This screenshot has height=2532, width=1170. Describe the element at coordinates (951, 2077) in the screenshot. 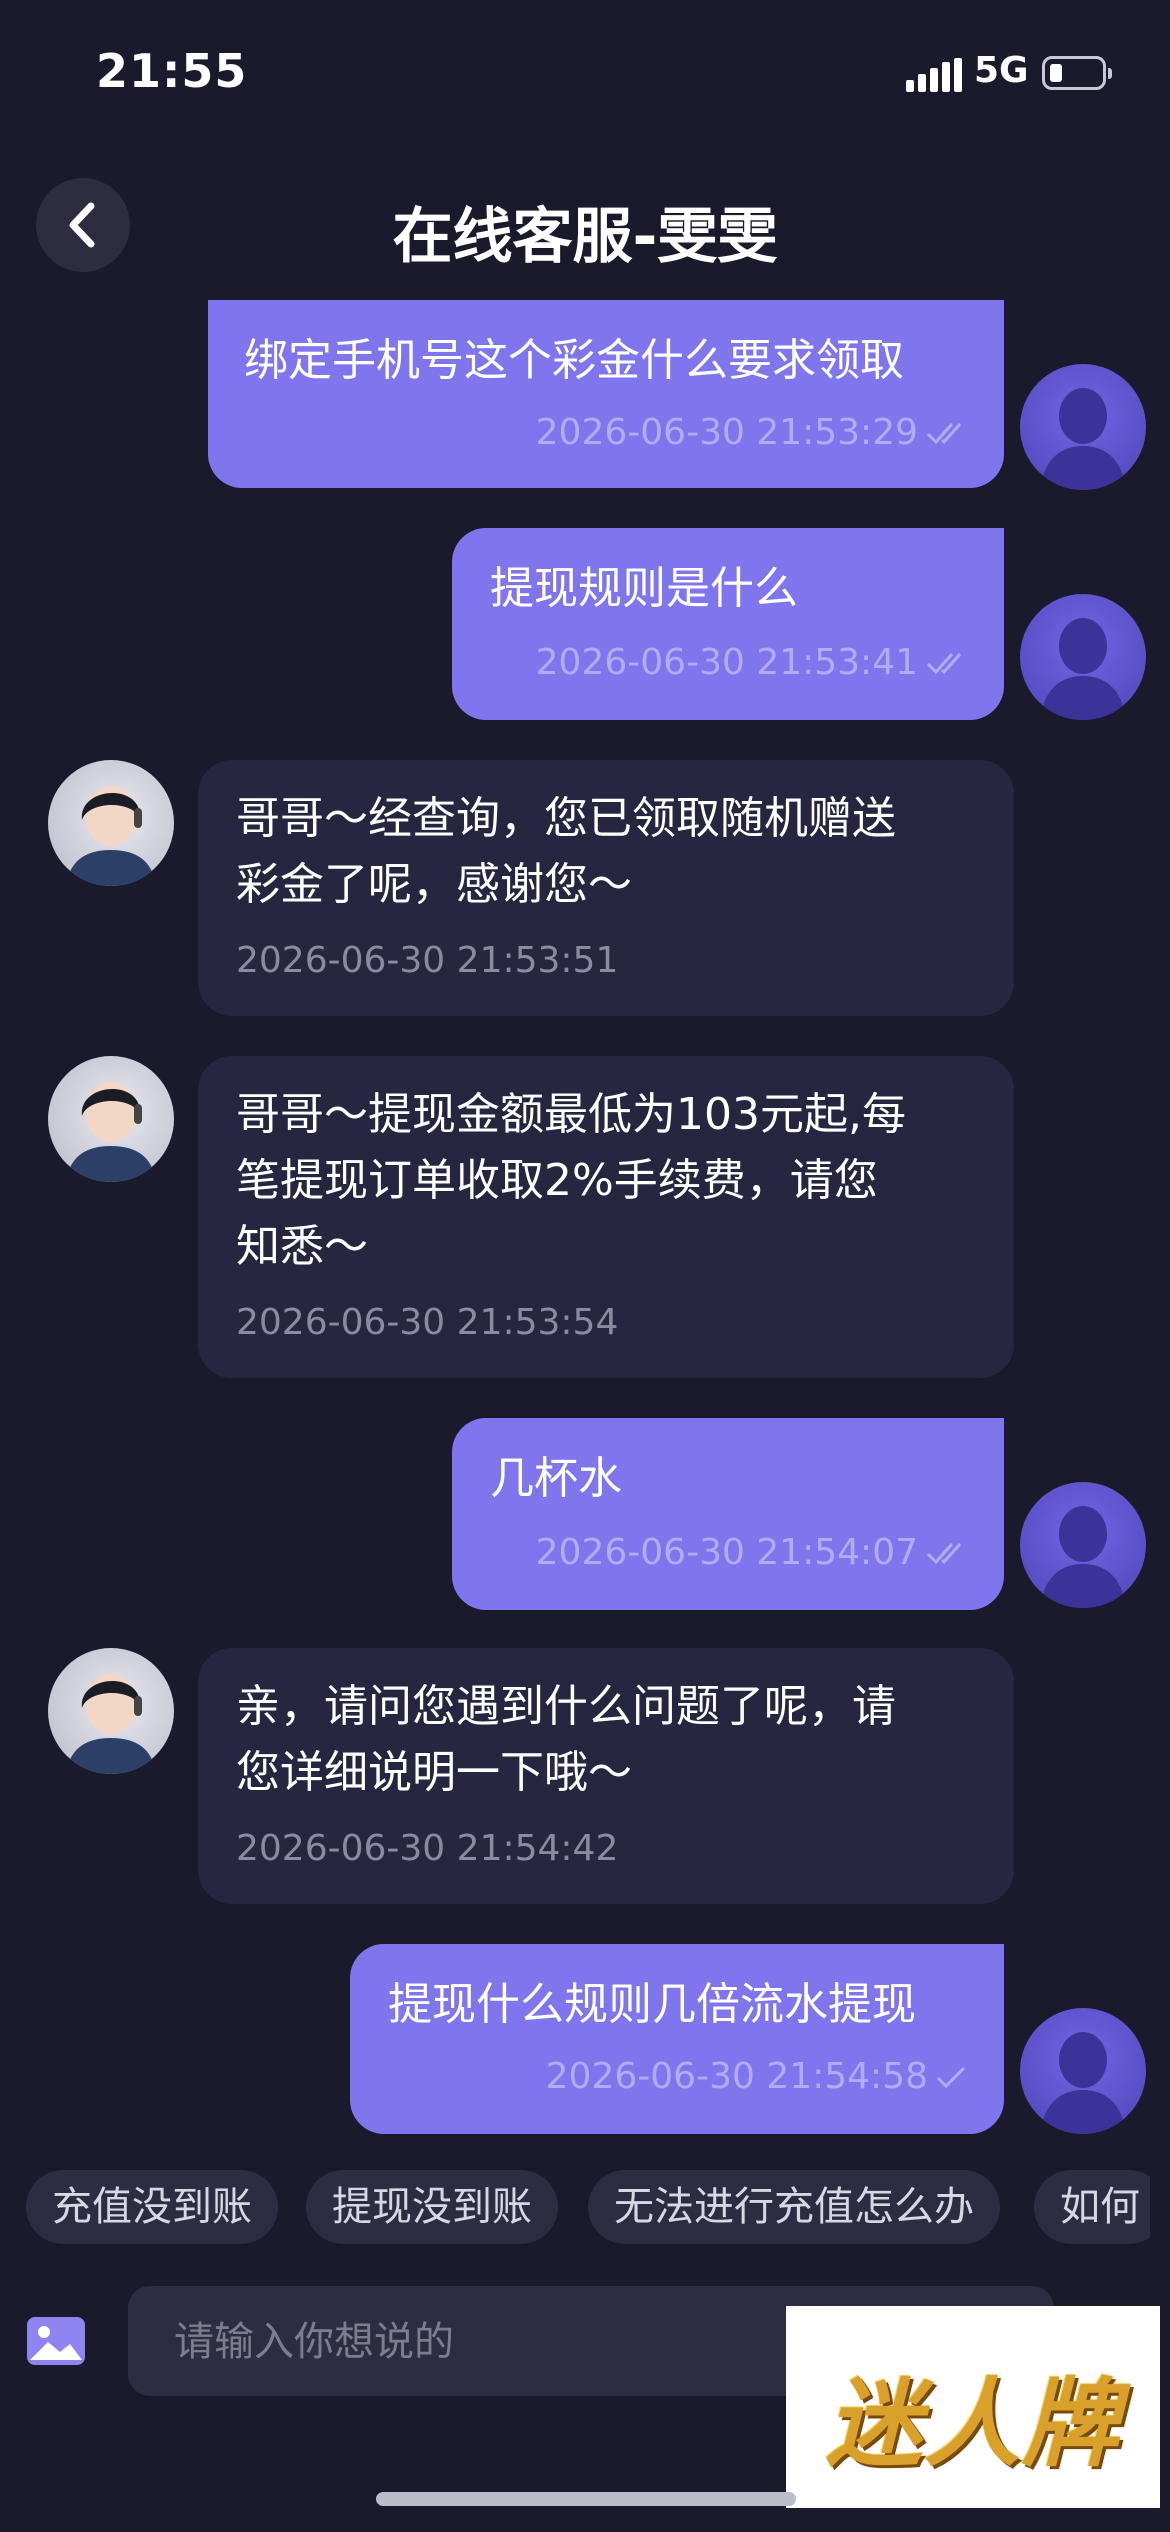

I see `single-check-icon` at that location.